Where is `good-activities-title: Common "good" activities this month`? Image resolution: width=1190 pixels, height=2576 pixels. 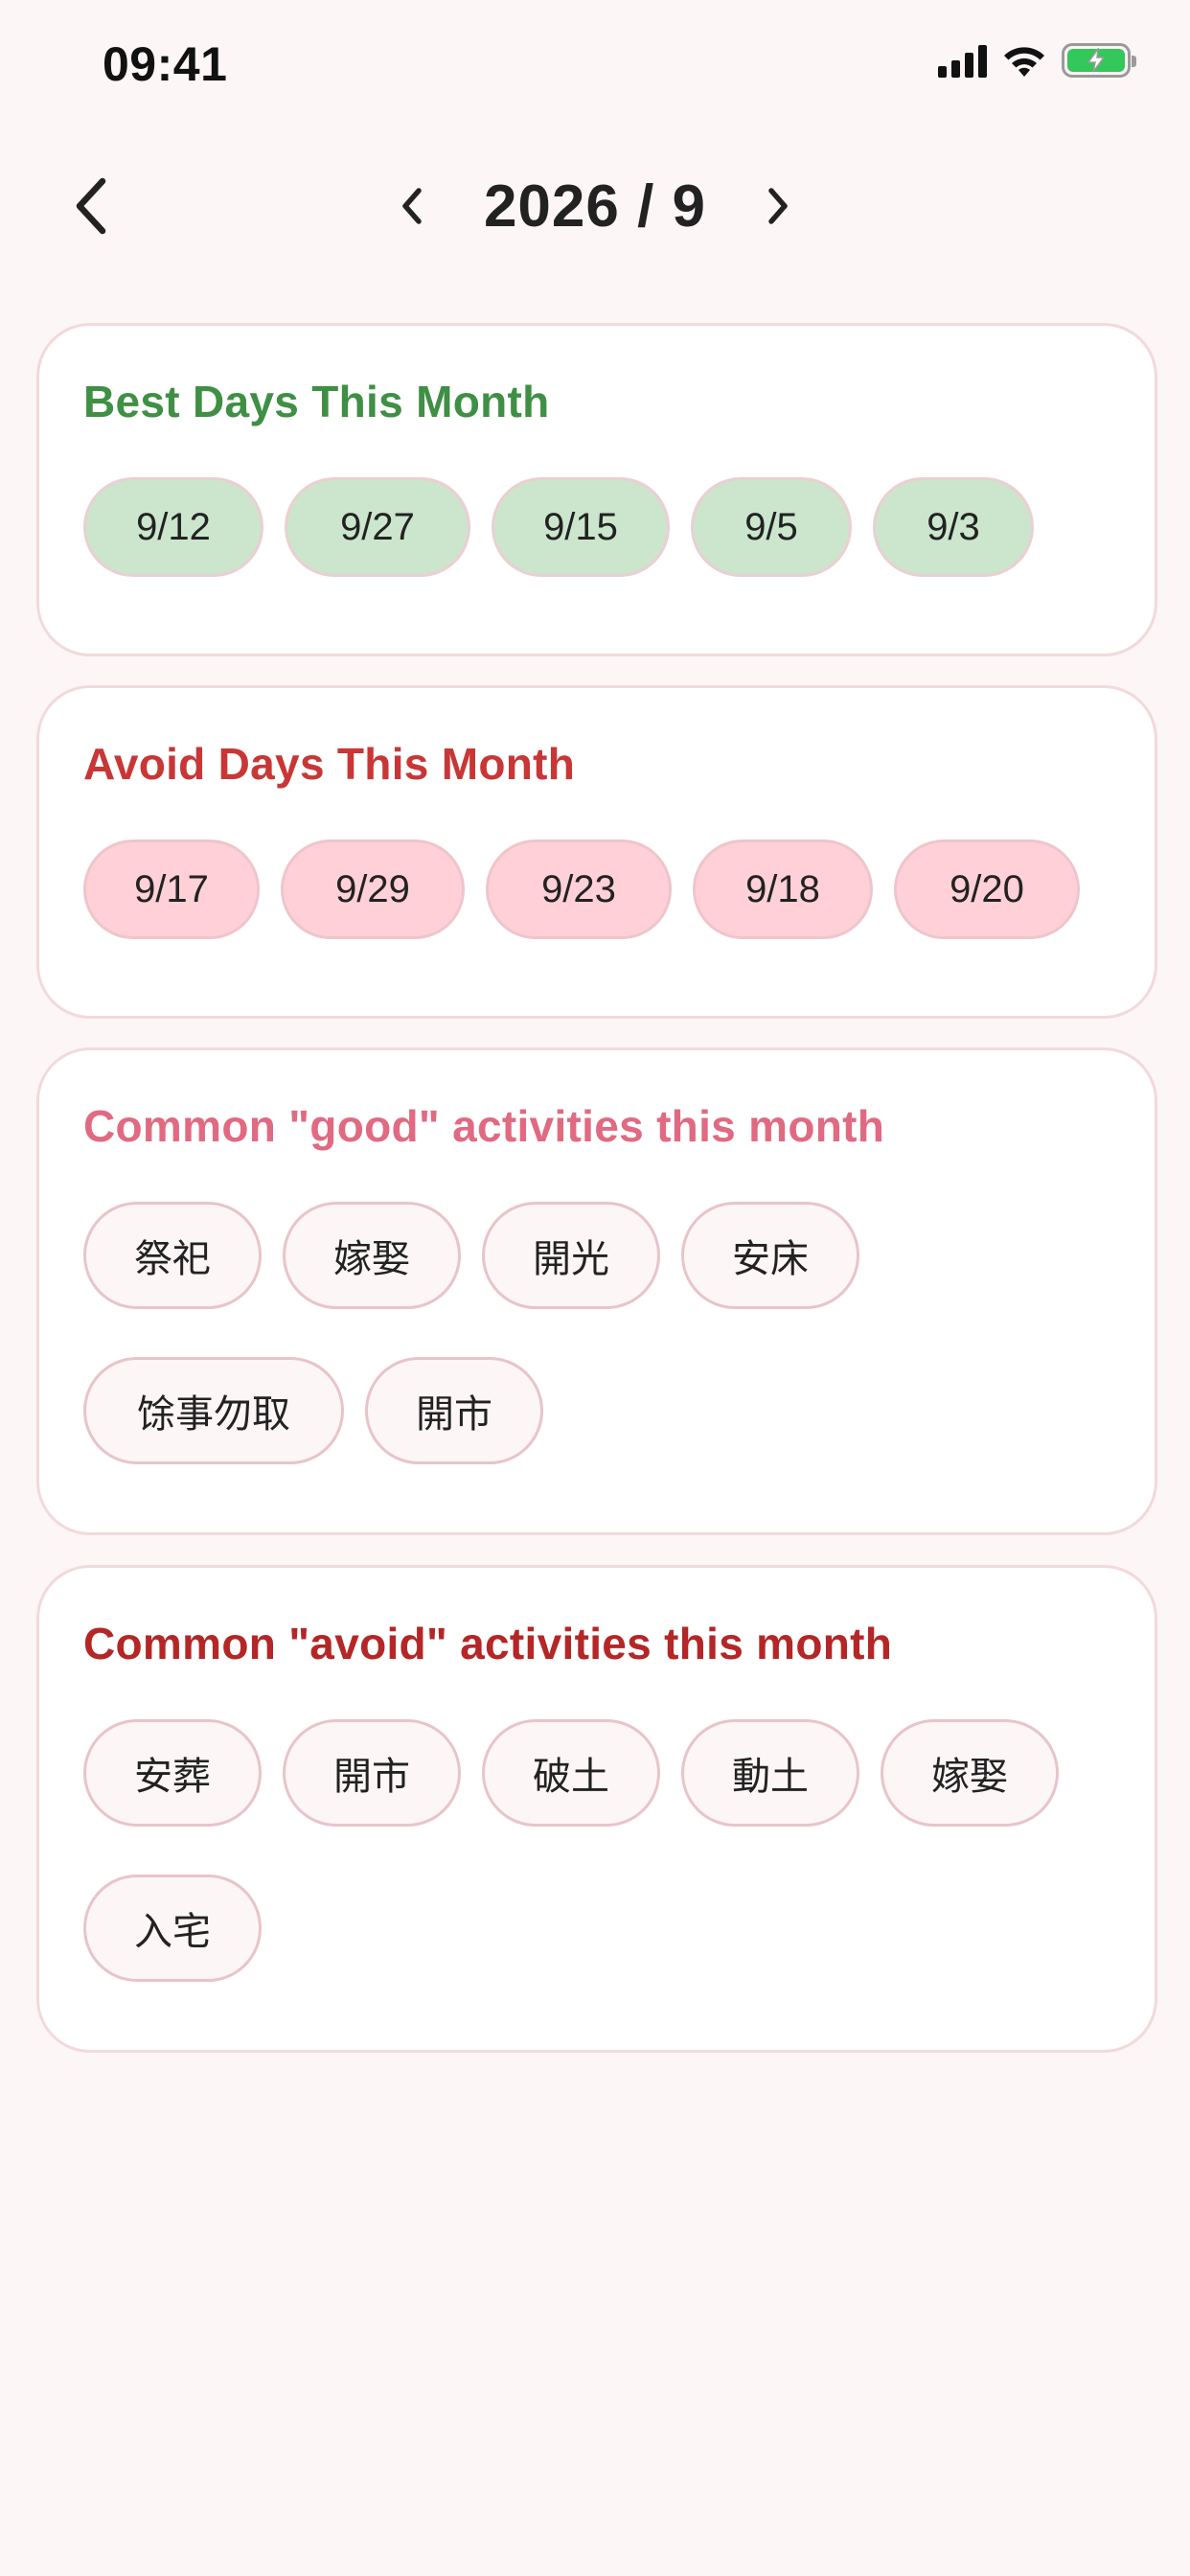
good-activities-title: Common "good" activities this month is located at coordinates (484, 1126).